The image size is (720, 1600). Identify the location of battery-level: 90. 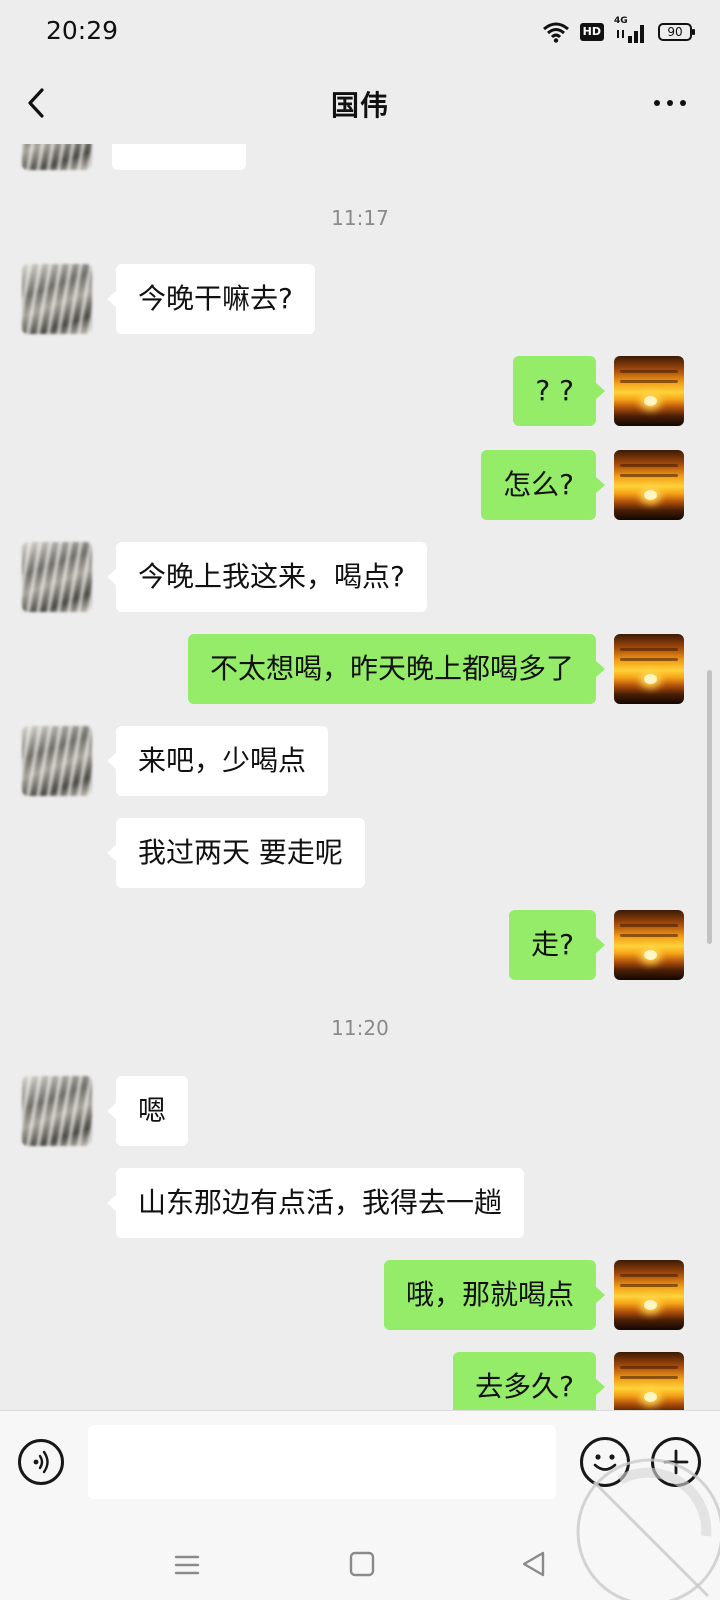
(675, 32).